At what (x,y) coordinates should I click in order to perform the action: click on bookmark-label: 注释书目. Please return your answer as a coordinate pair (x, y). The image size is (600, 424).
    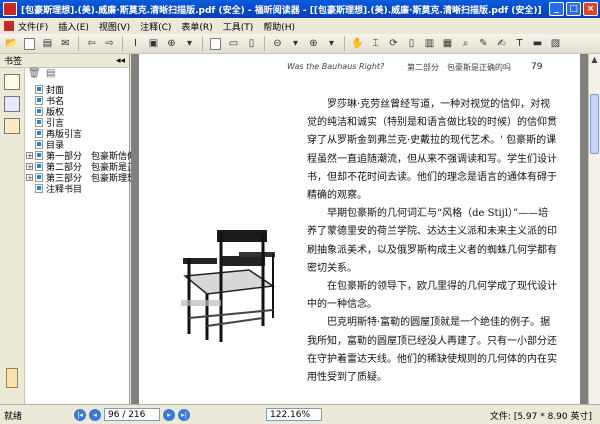
    Looking at the image, I should click on (64, 190).